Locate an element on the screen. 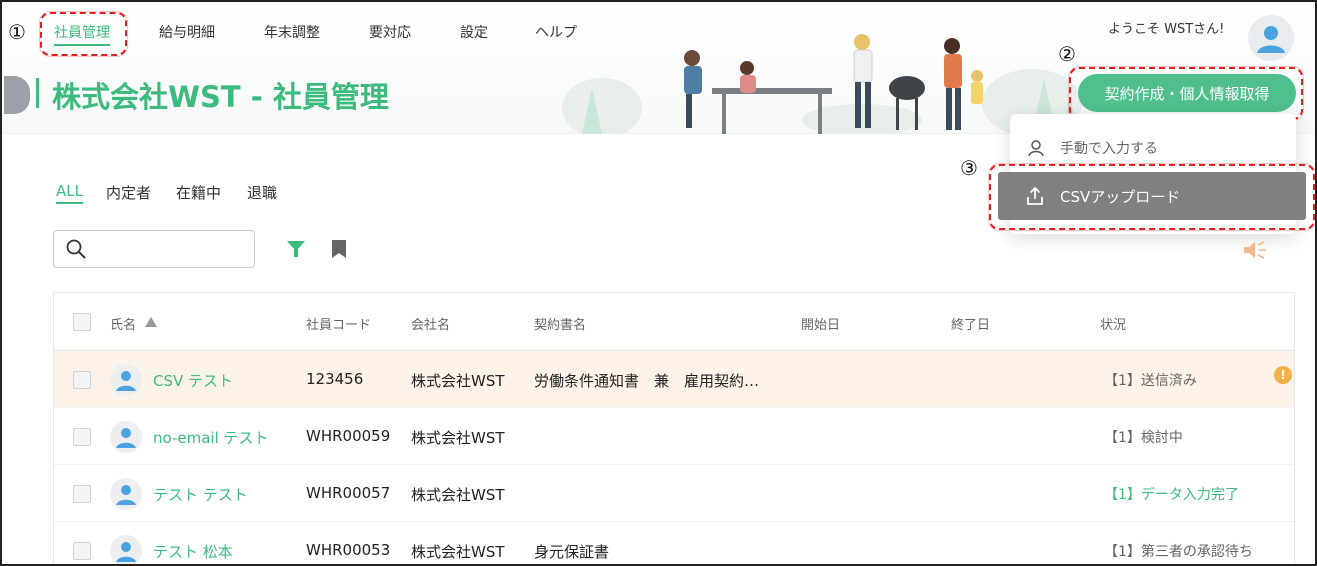  welcome-message: ようこそ WSTさん! is located at coordinates (1166, 29).